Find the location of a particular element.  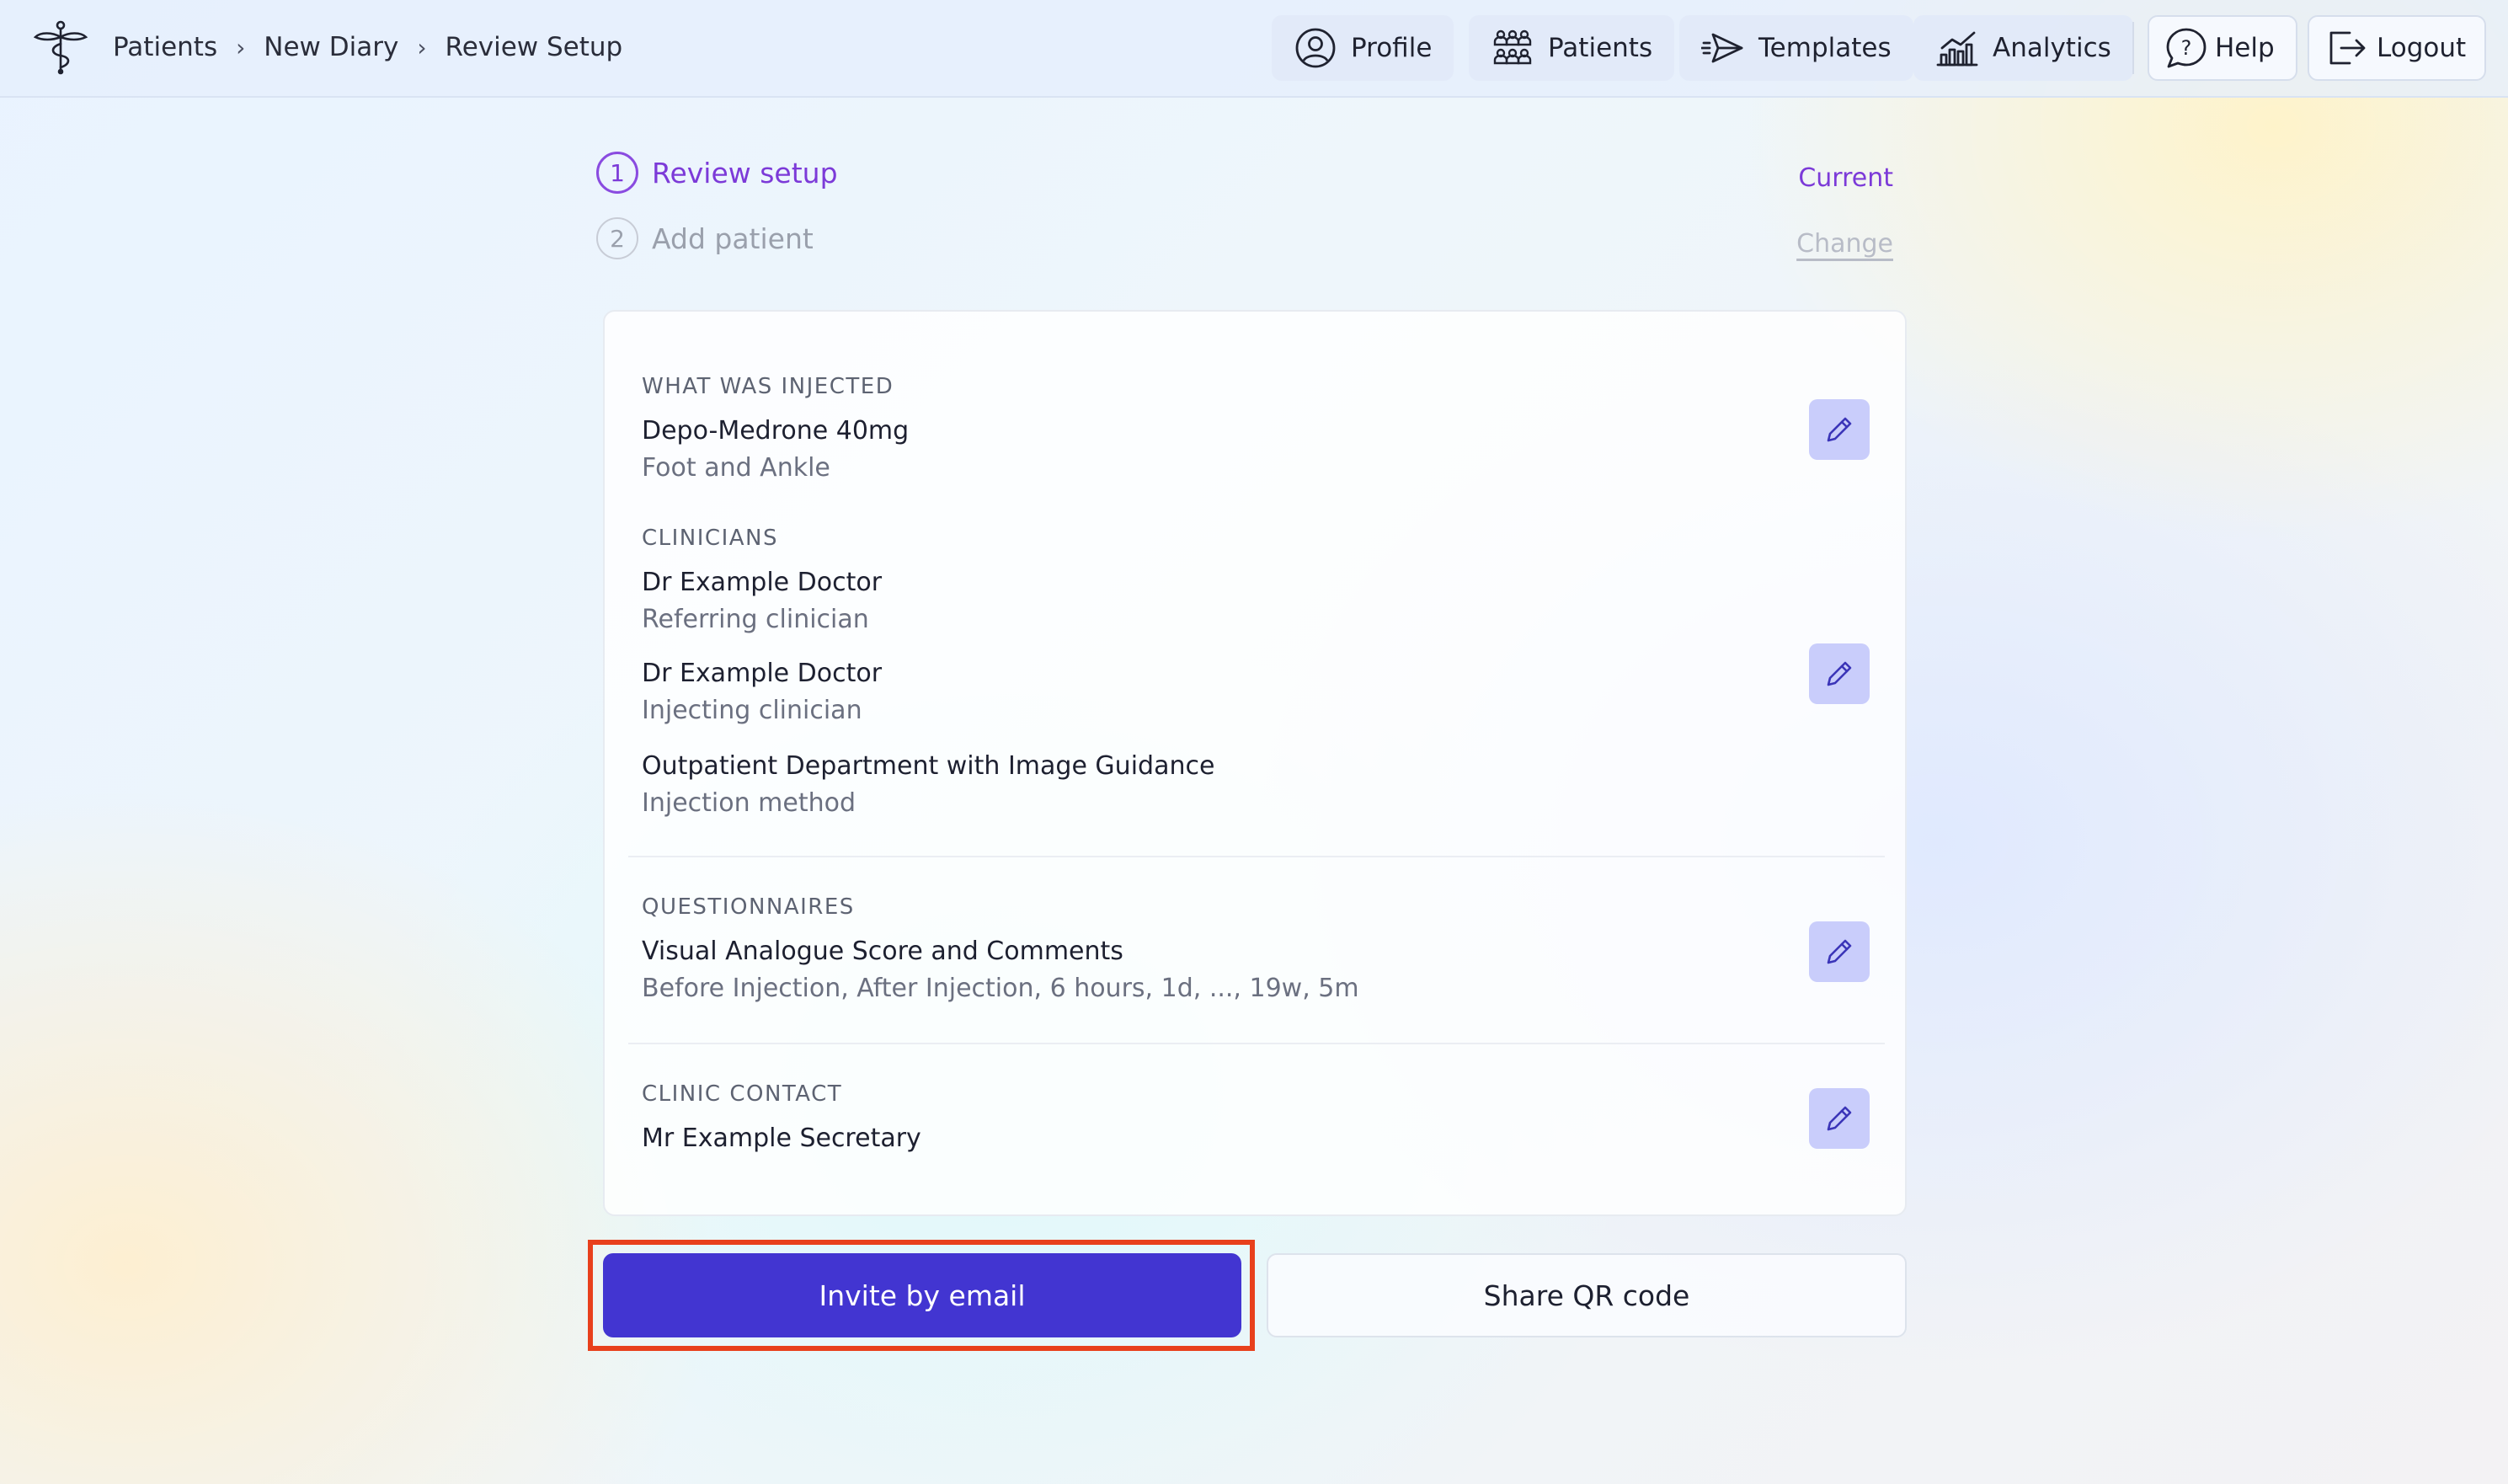

injection-method-label: Injection method is located at coordinates (749, 803).